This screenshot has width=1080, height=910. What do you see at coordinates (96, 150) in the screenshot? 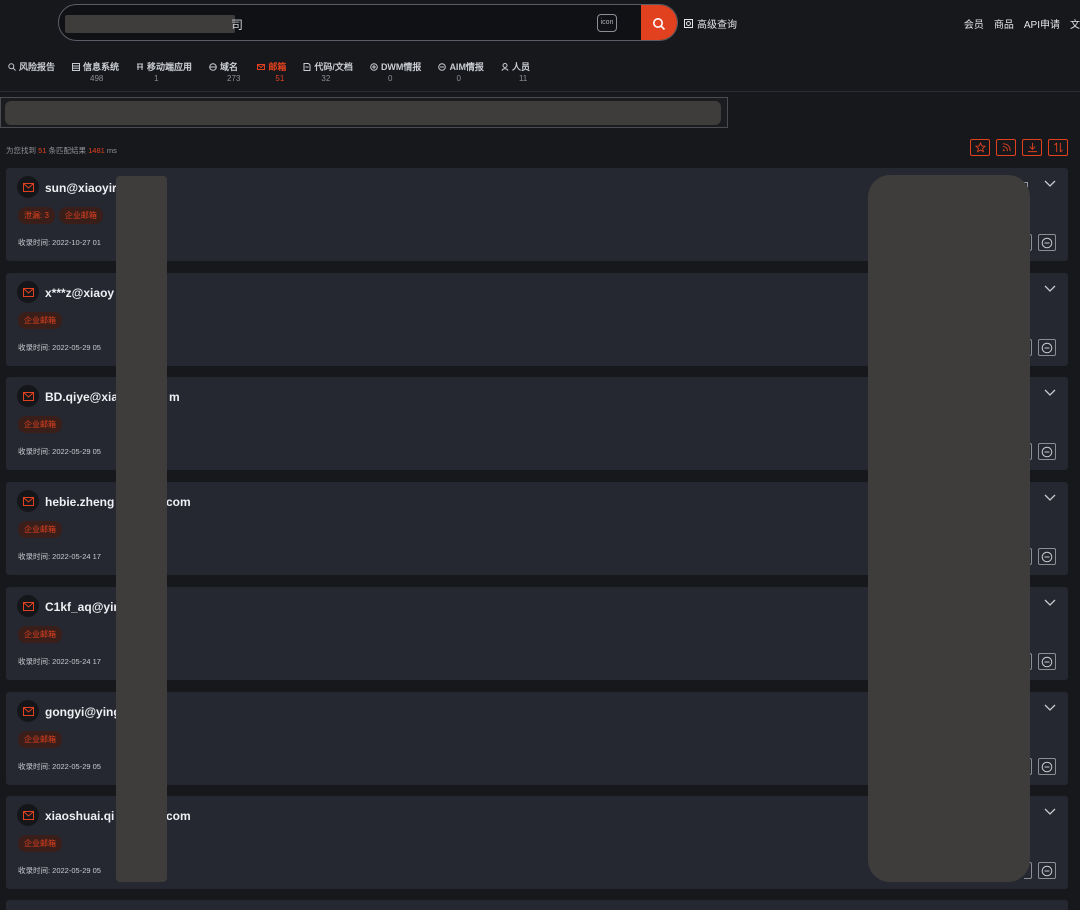
I see `summary-ms: 1481` at bounding box center [96, 150].